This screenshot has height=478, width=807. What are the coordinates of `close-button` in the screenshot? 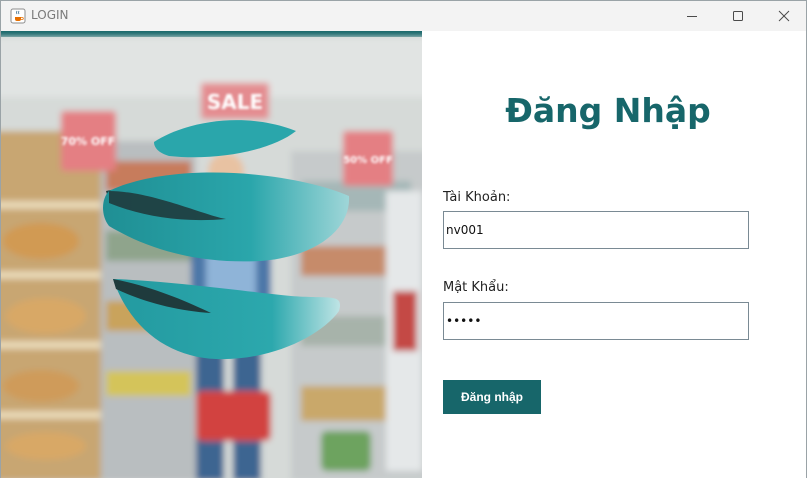 It's located at (784, 16).